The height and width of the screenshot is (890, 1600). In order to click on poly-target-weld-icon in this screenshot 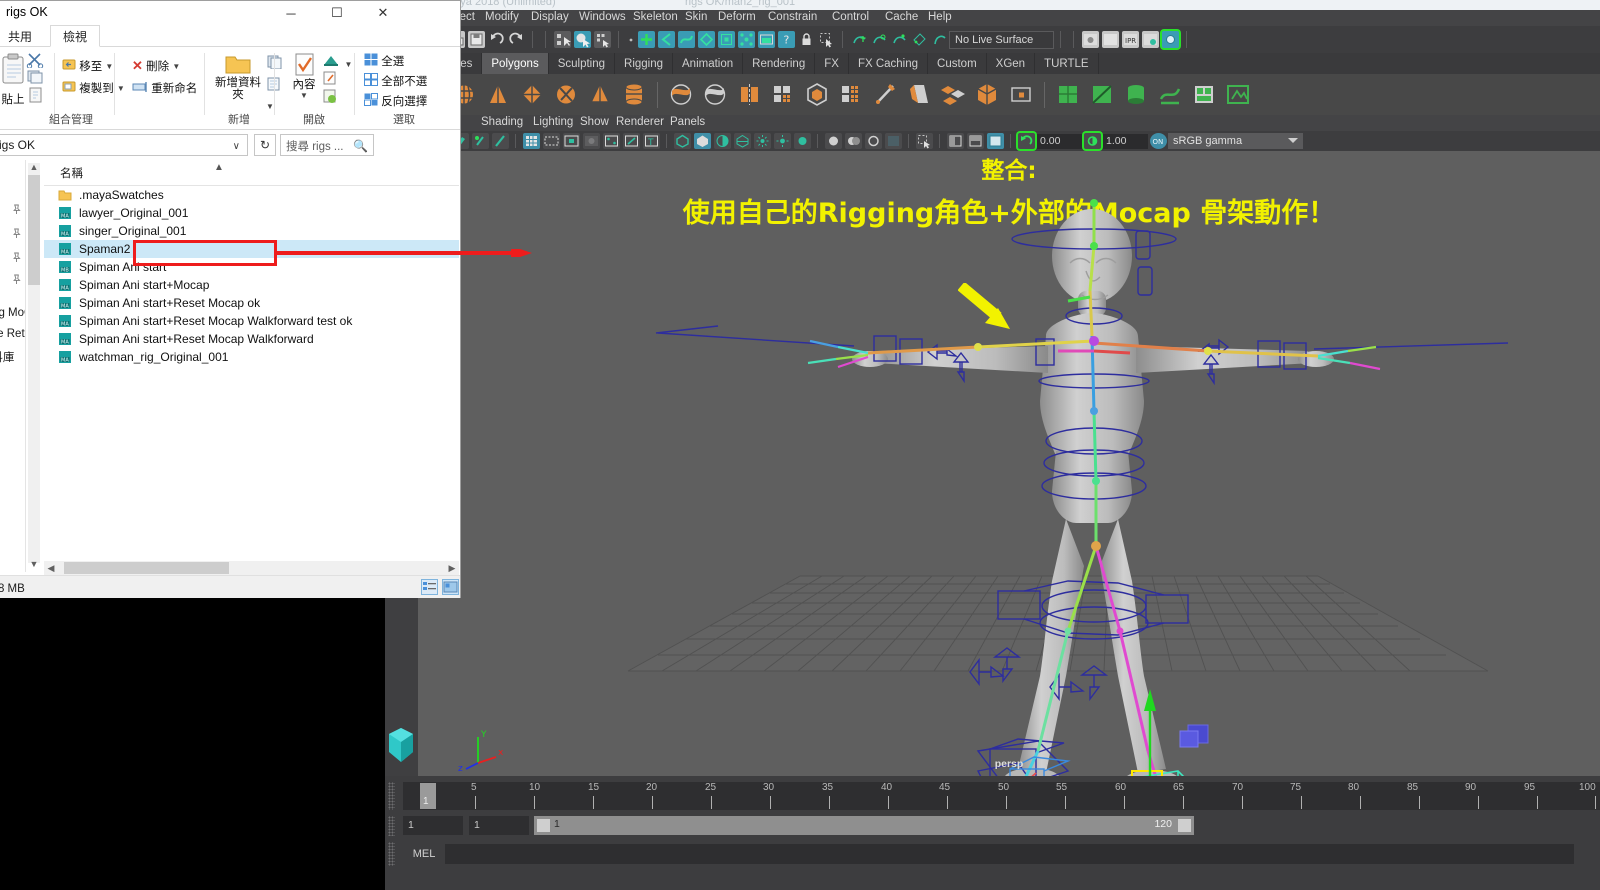, I will do `click(1021, 94)`.